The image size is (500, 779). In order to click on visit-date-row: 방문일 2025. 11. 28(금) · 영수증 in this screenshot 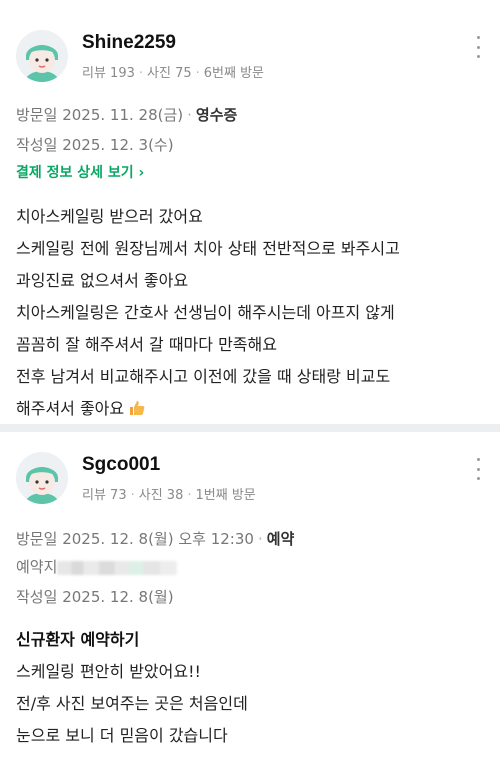, I will do `click(127, 115)`.